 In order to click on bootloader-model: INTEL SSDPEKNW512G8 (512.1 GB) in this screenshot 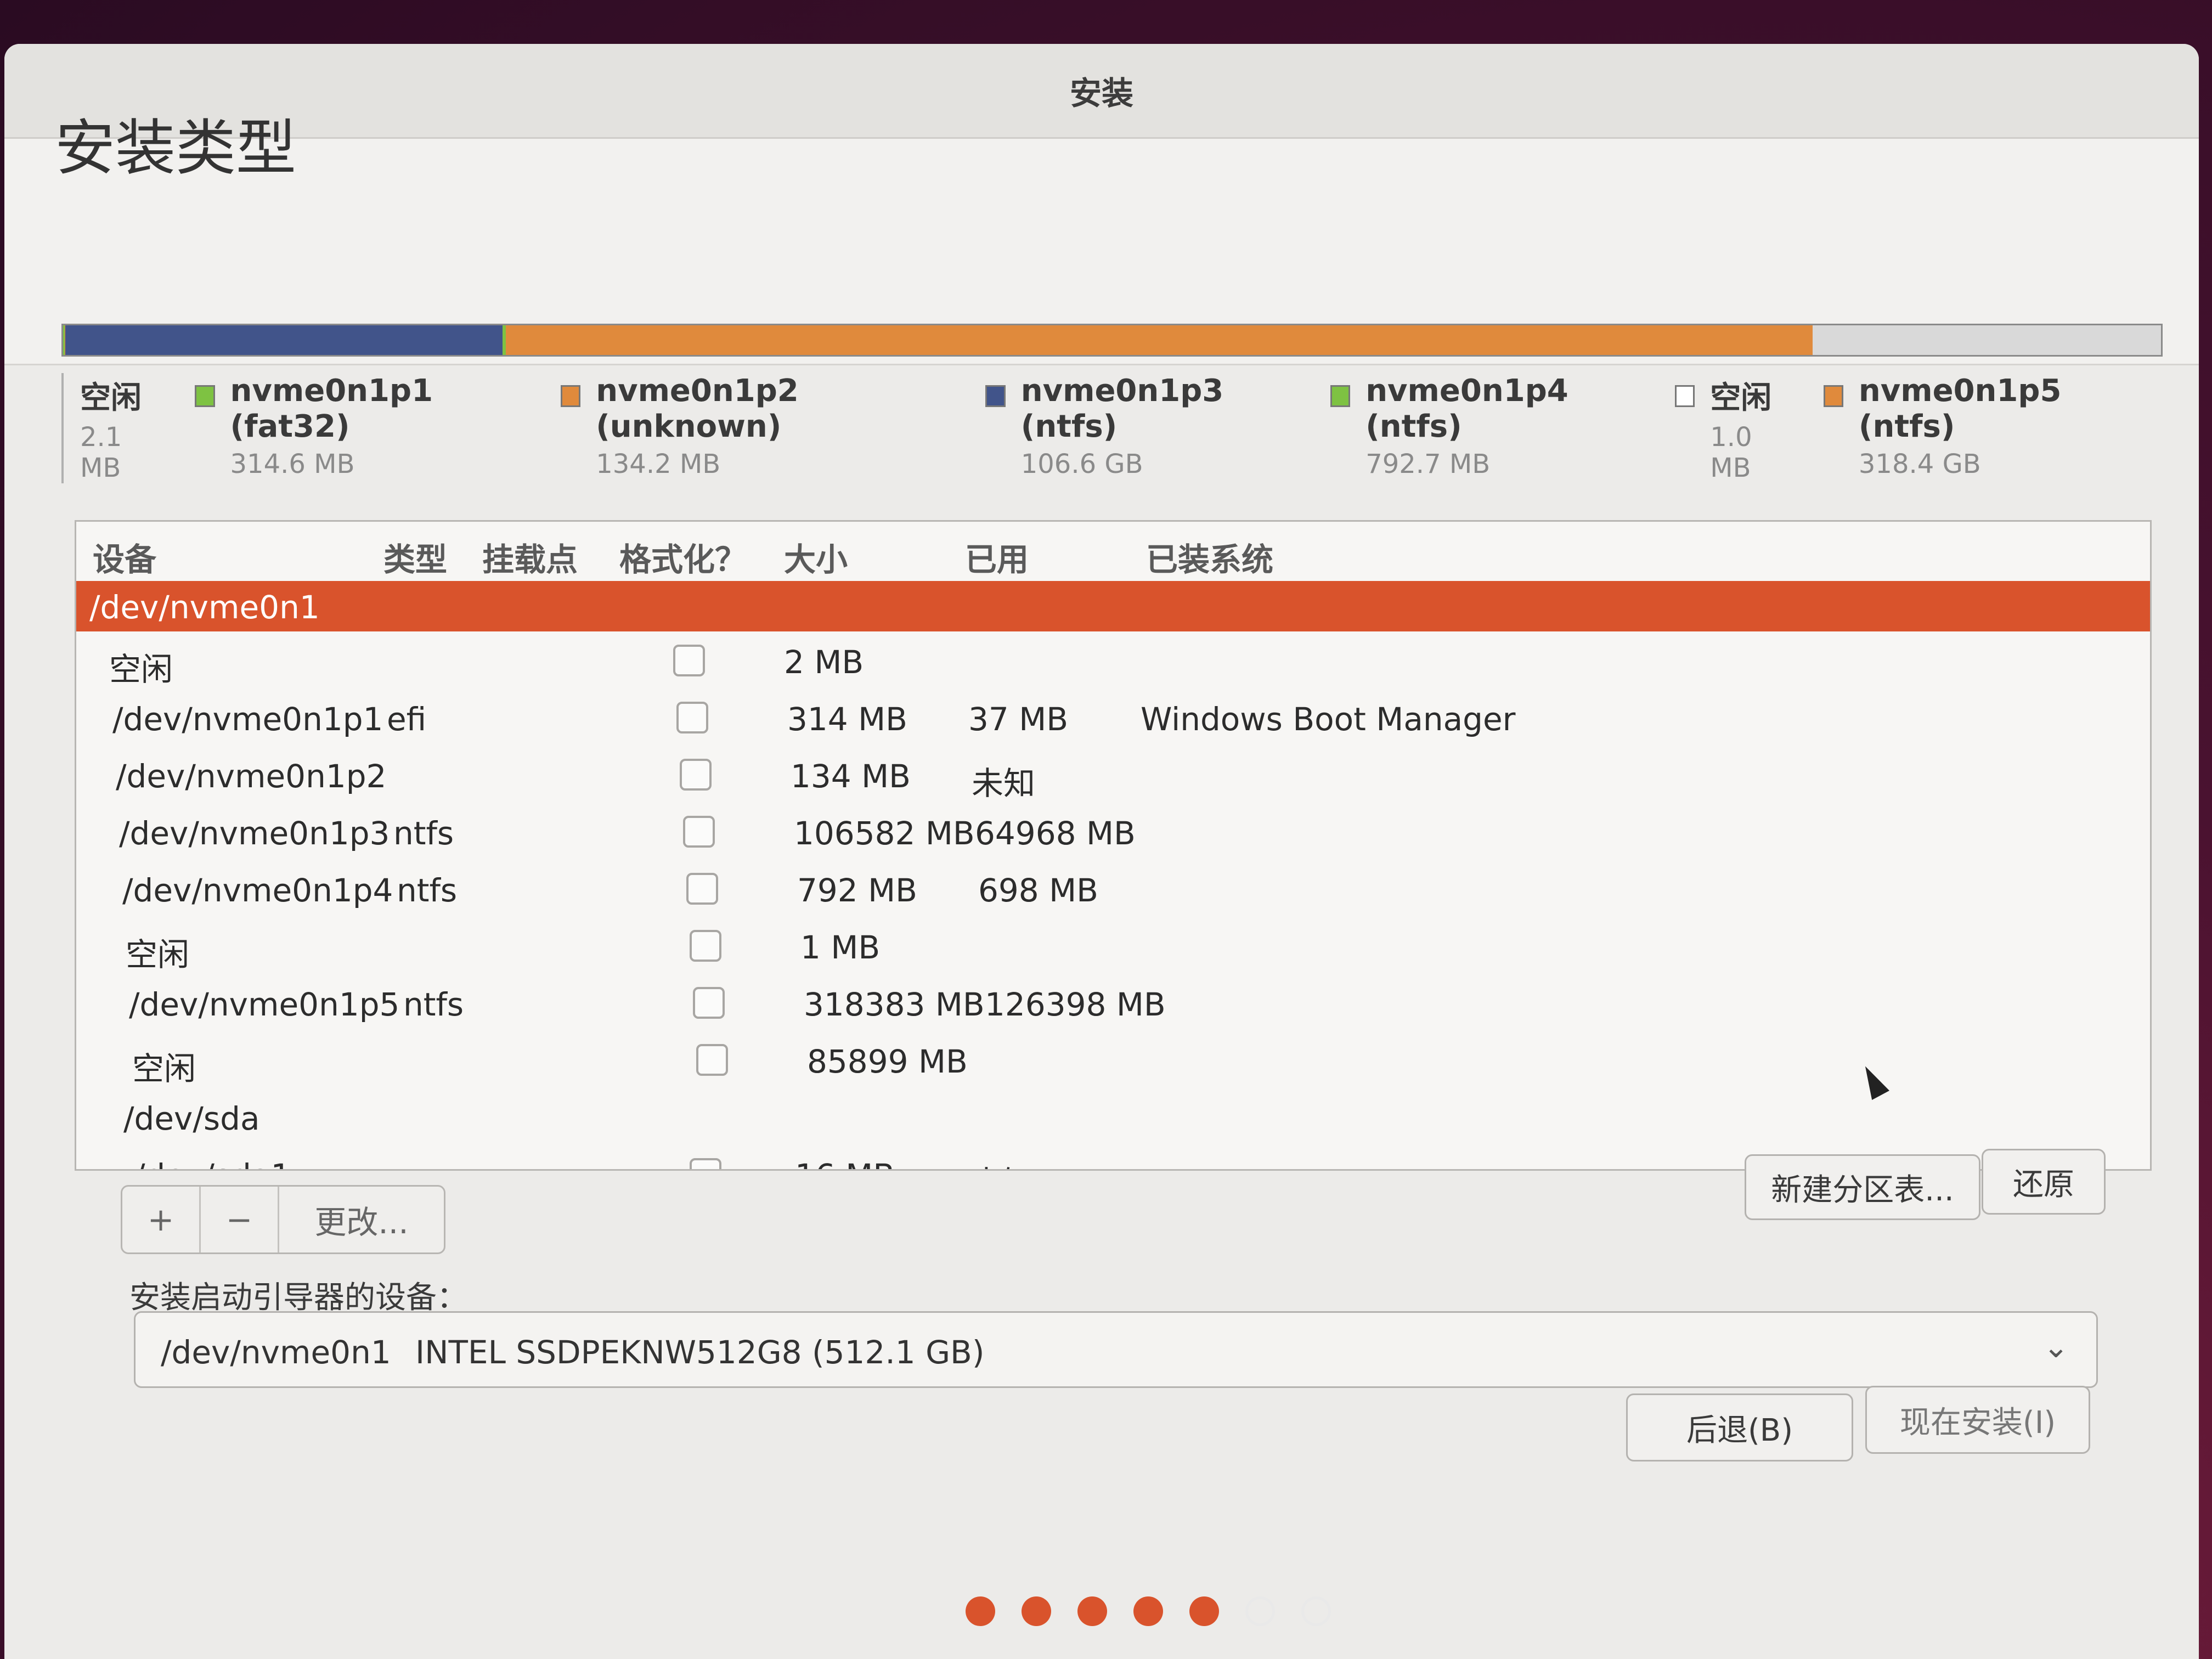, I will do `click(700, 1352)`.